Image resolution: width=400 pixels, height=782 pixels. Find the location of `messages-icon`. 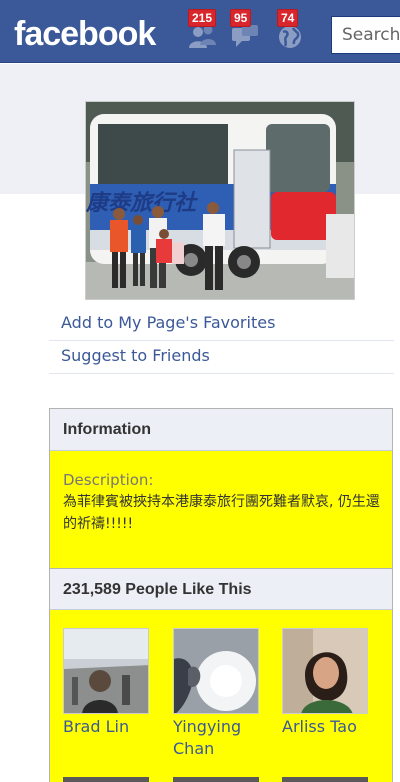

messages-icon is located at coordinates (245, 36).